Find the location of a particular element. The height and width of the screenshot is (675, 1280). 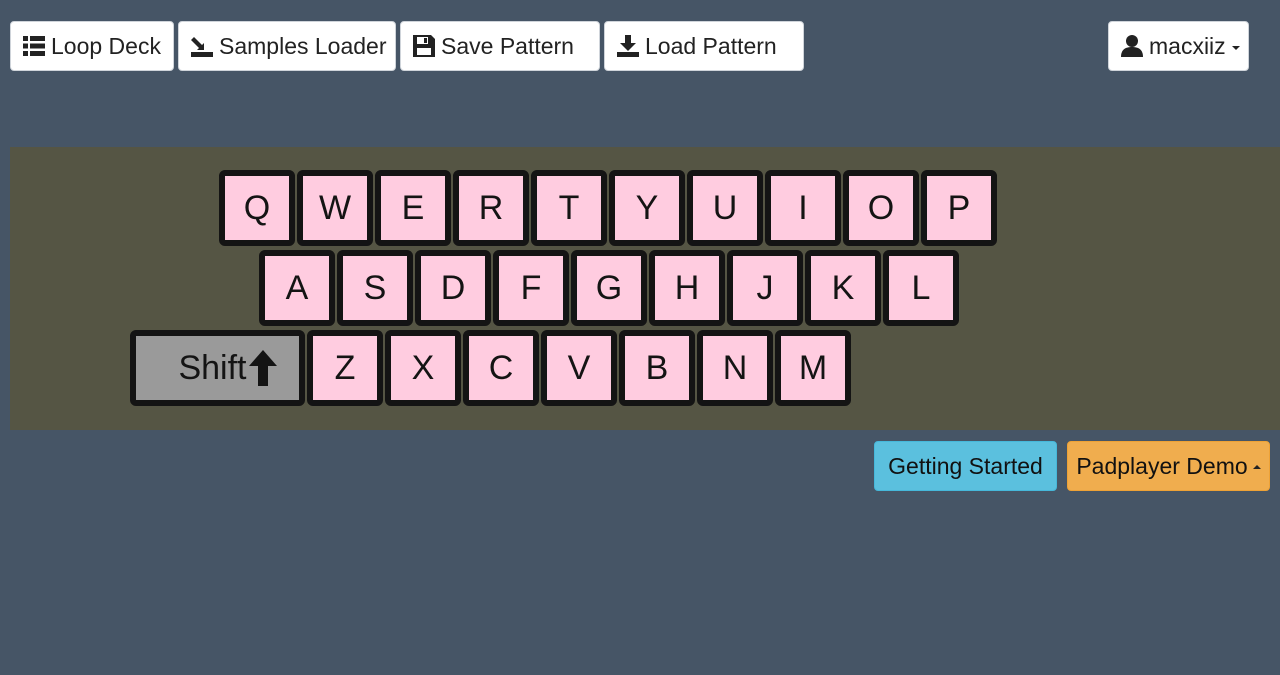

load-pattern-button: Load Pattern is located at coordinates (704, 46).